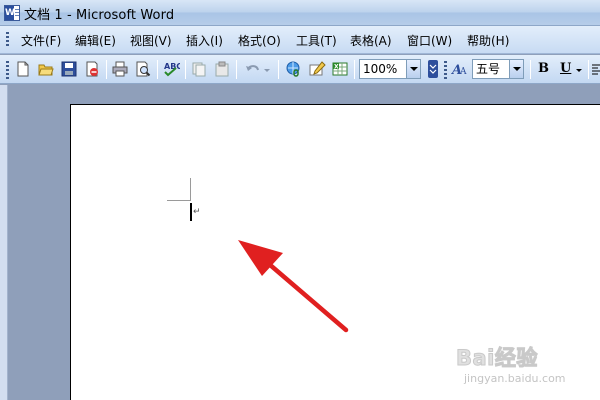  Describe the element at coordinates (515, 378) in the screenshot. I see `watermark-url: jingyan.baidu.com` at that location.